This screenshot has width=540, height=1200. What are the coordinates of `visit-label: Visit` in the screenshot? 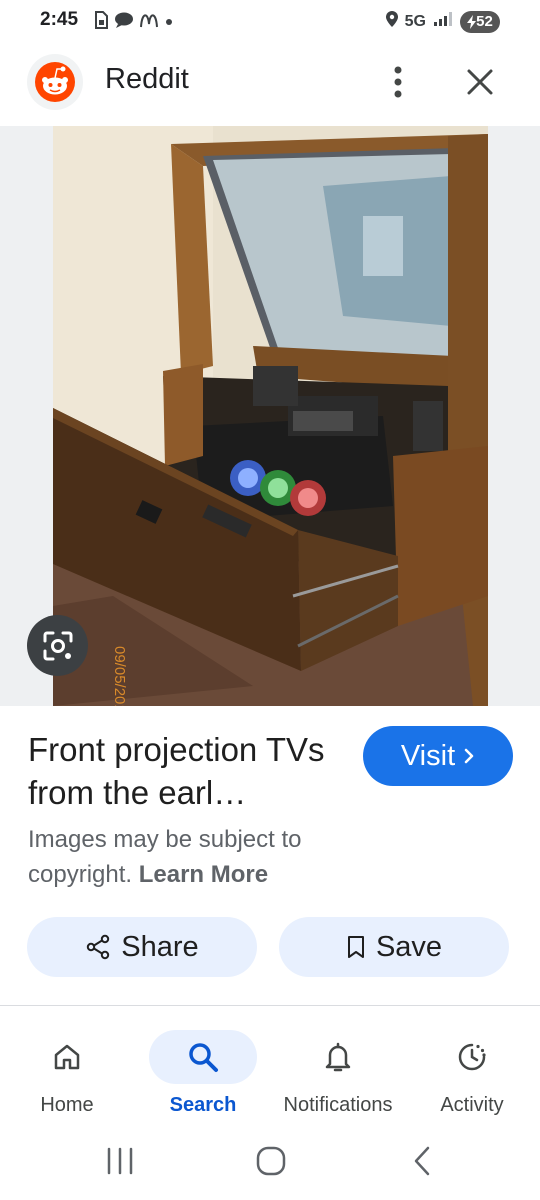 It's located at (428, 755).